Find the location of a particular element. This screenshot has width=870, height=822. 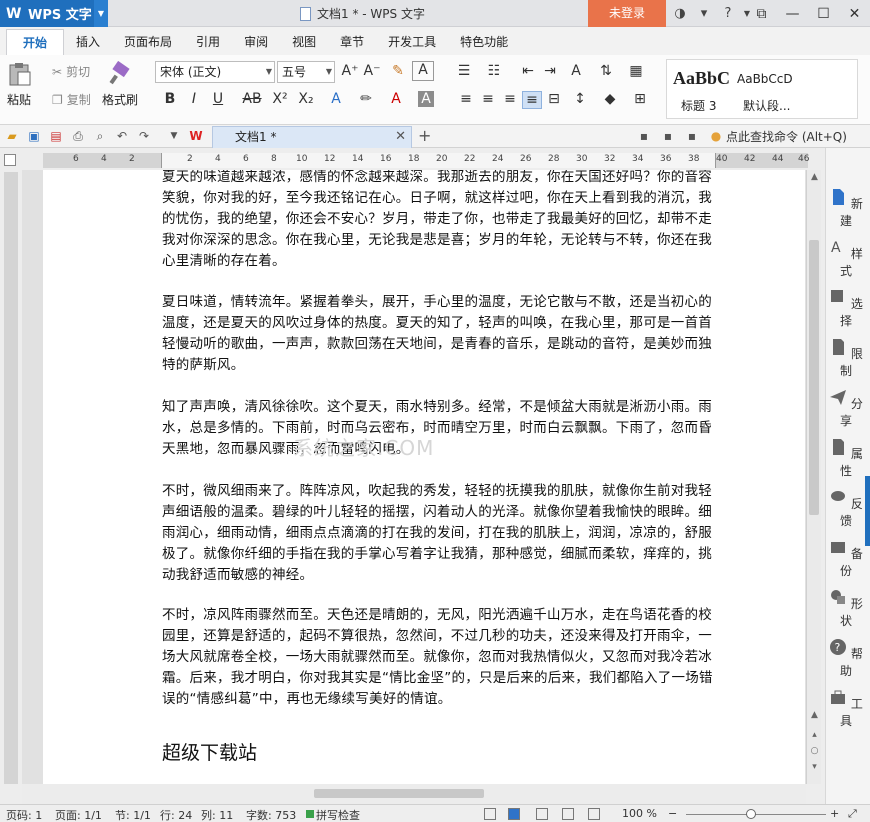

save-icon: ▣ is located at coordinates (34, 136).